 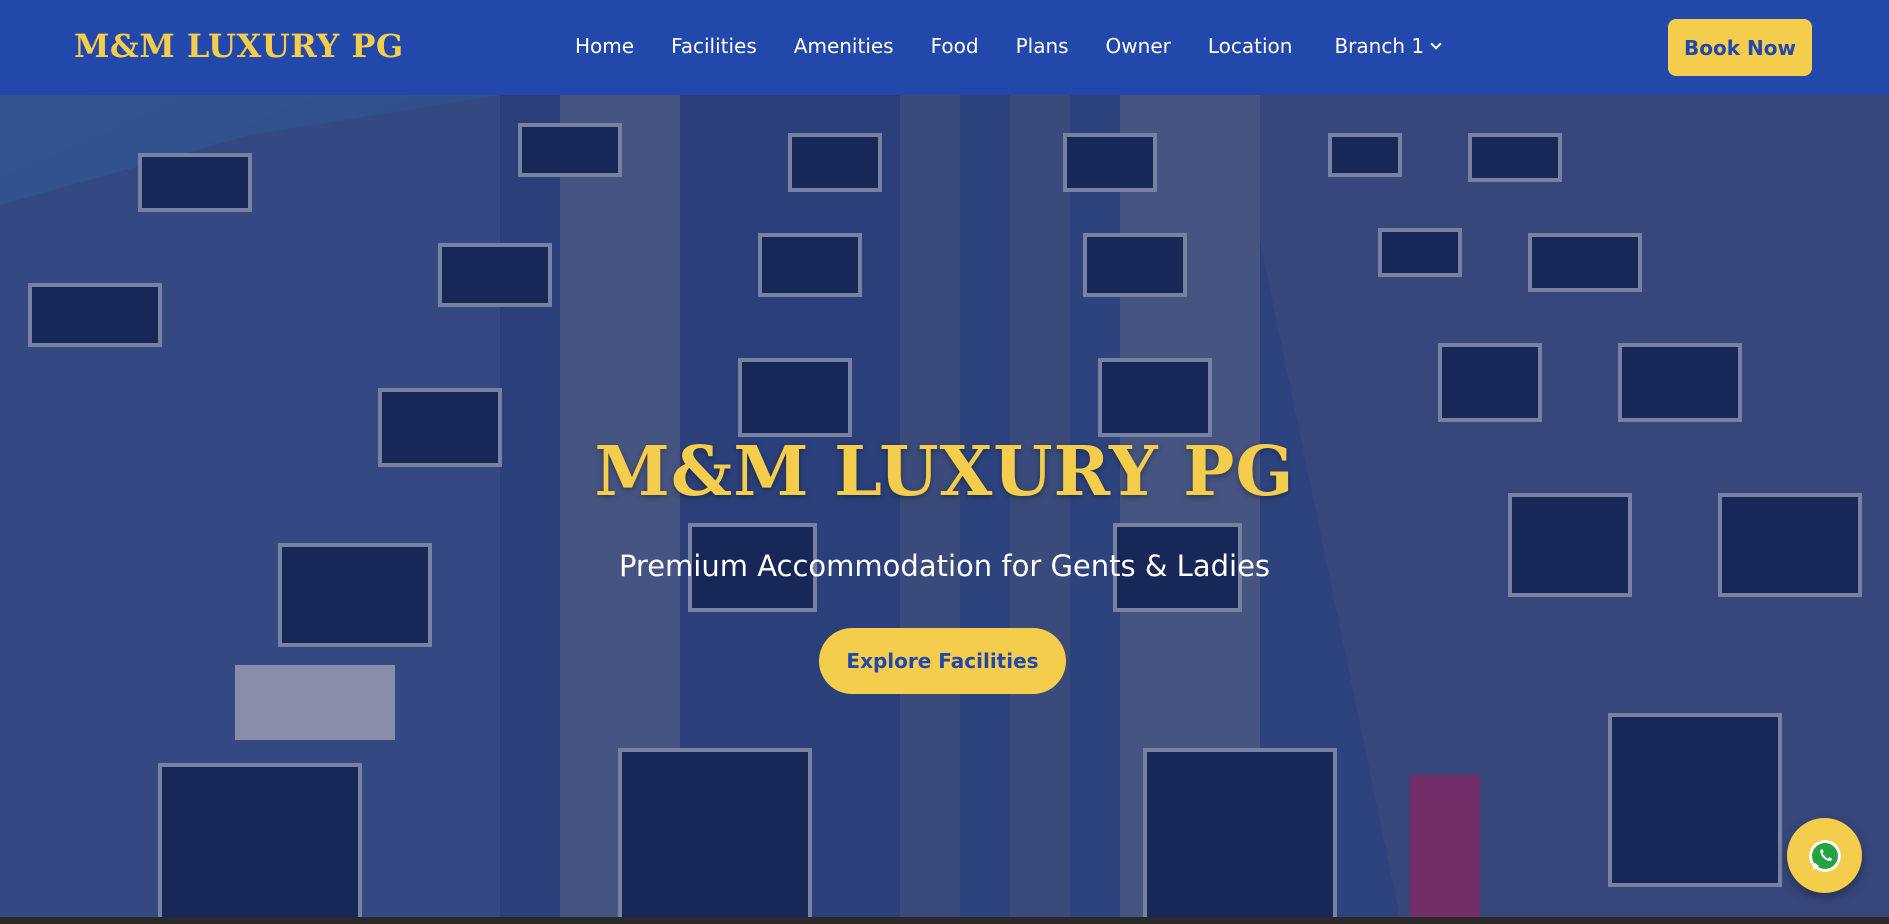 What do you see at coordinates (942, 661) in the screenshot?
I see `explore-facilities-button: Explore Facilities` at bounding box center [942, 661].